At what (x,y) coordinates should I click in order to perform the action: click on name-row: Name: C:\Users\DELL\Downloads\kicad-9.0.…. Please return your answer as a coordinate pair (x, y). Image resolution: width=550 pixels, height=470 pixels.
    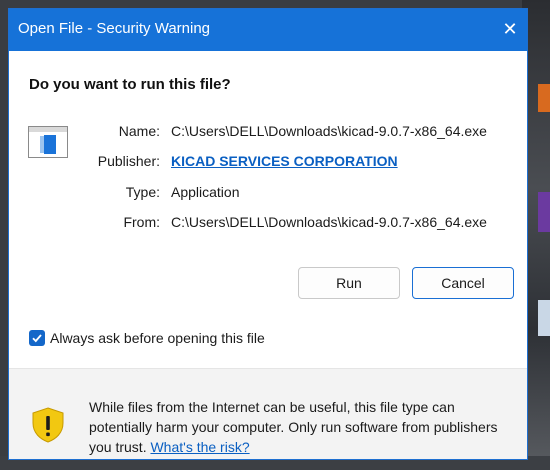
    Looking at the image, I should click on (268, 133).